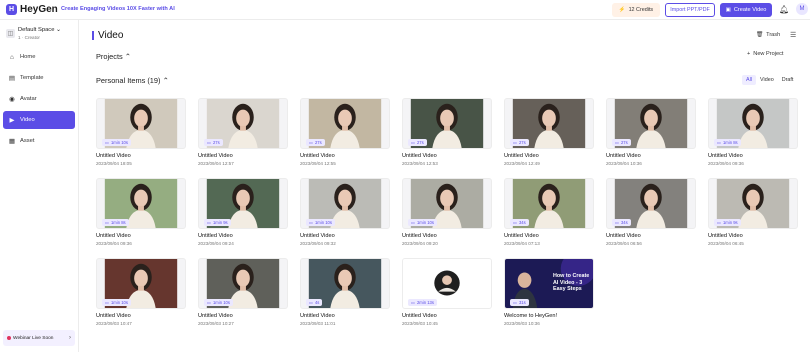 This screenshot has height=352, width=810. Describe the element at coordinates (727, 222) in the screenshot. I see `duration-badge: ▭ 1min 9s` at that location.